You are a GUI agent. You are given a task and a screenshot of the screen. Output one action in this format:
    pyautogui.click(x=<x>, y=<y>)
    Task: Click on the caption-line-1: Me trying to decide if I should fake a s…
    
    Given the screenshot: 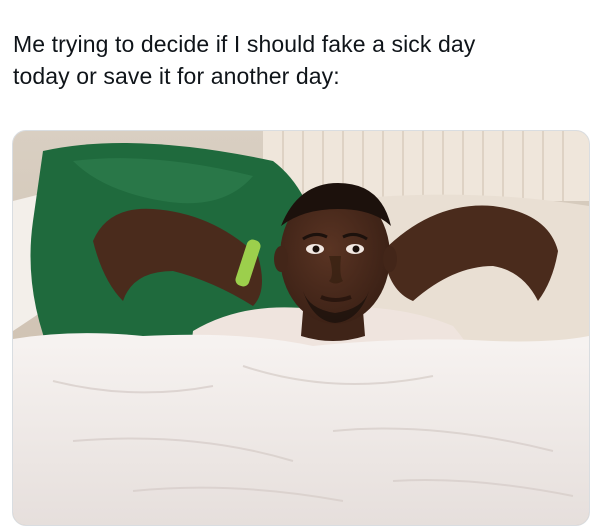 What is the action you would take?
    pyautogui.click(x=244, y=44)
    